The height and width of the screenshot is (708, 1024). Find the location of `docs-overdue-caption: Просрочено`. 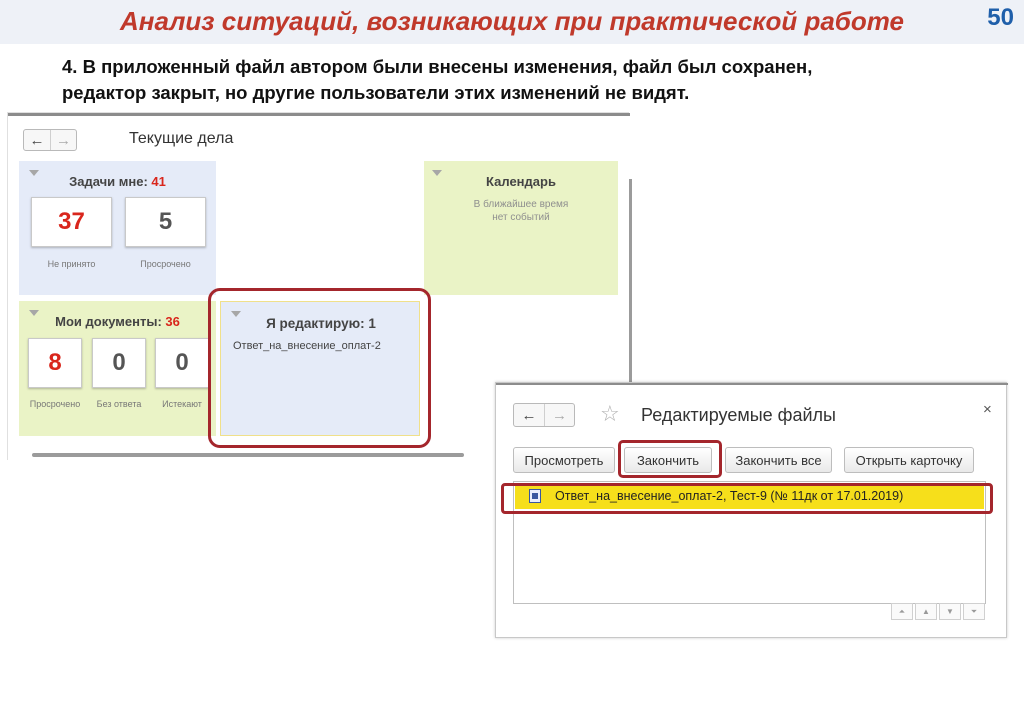

docs-overdue-caption: Просрочено is located at coordinates (55, 404).